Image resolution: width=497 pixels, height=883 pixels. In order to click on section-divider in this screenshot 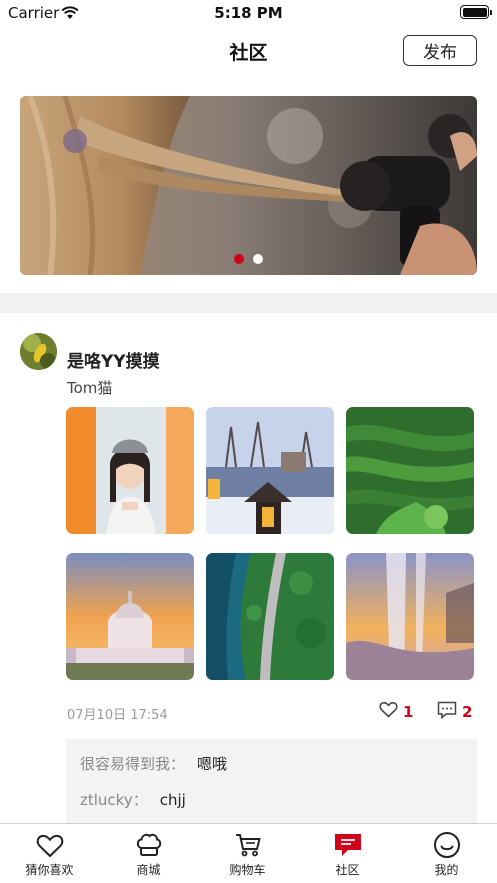, I will do `click(248, 303)`.